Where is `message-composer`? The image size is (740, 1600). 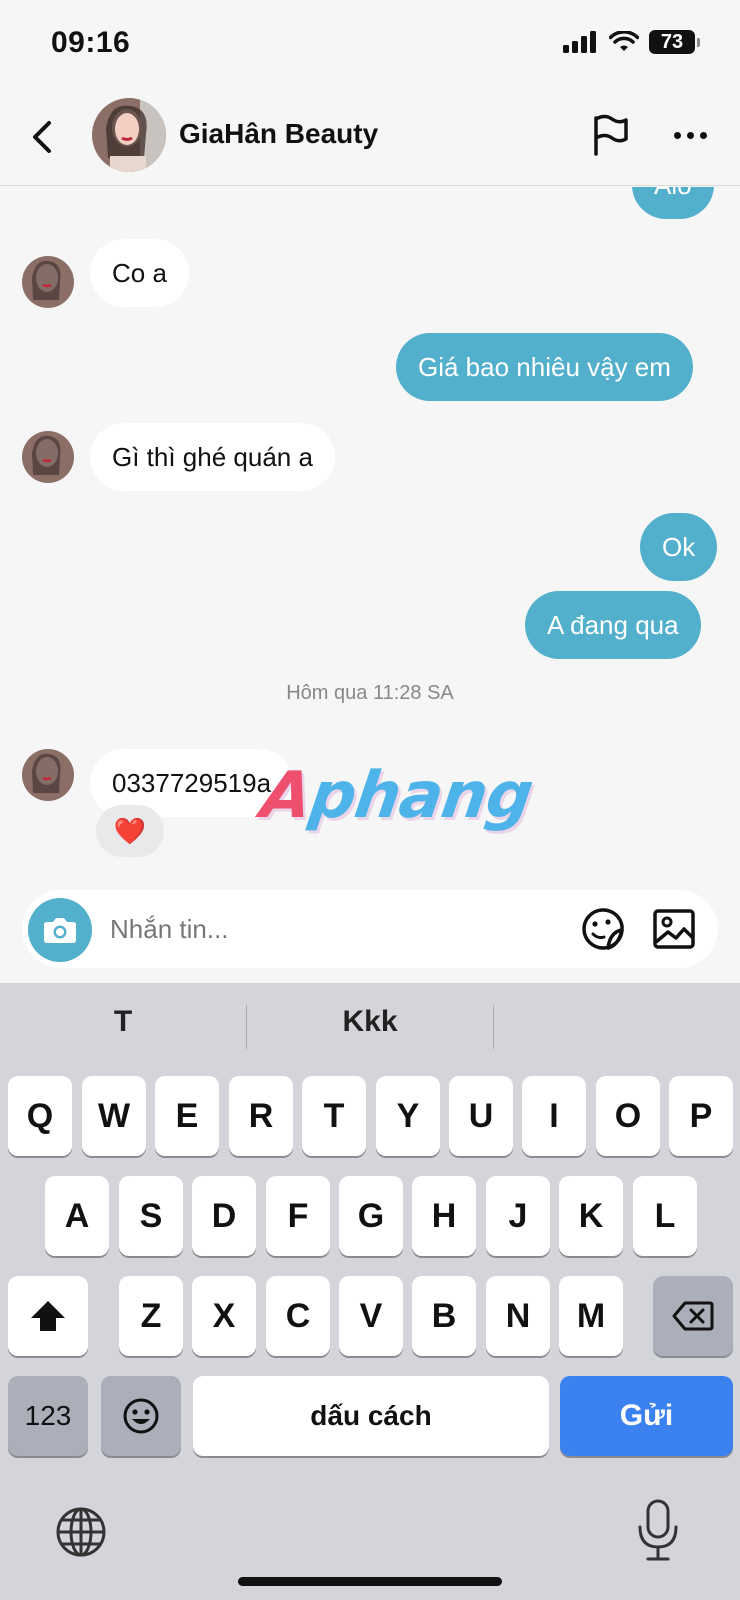 message-composer is located at coordinates (370, 929).